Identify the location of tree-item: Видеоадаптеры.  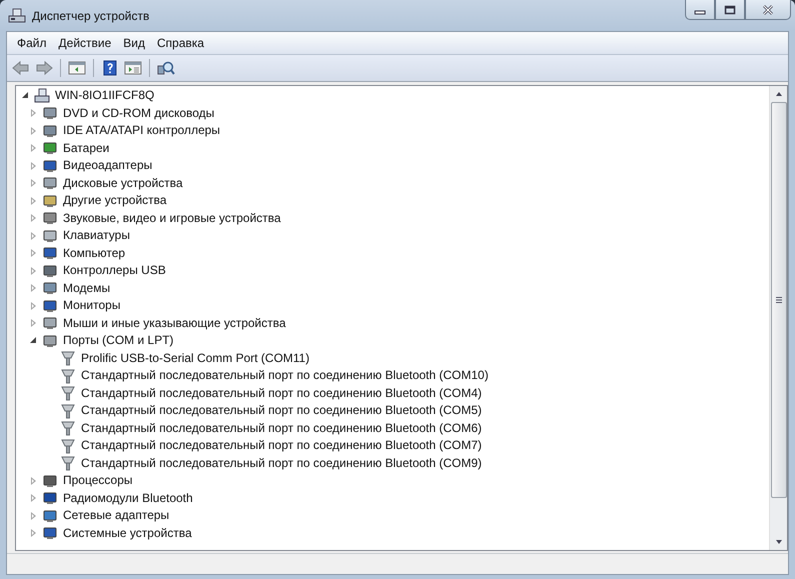
(108, 166).